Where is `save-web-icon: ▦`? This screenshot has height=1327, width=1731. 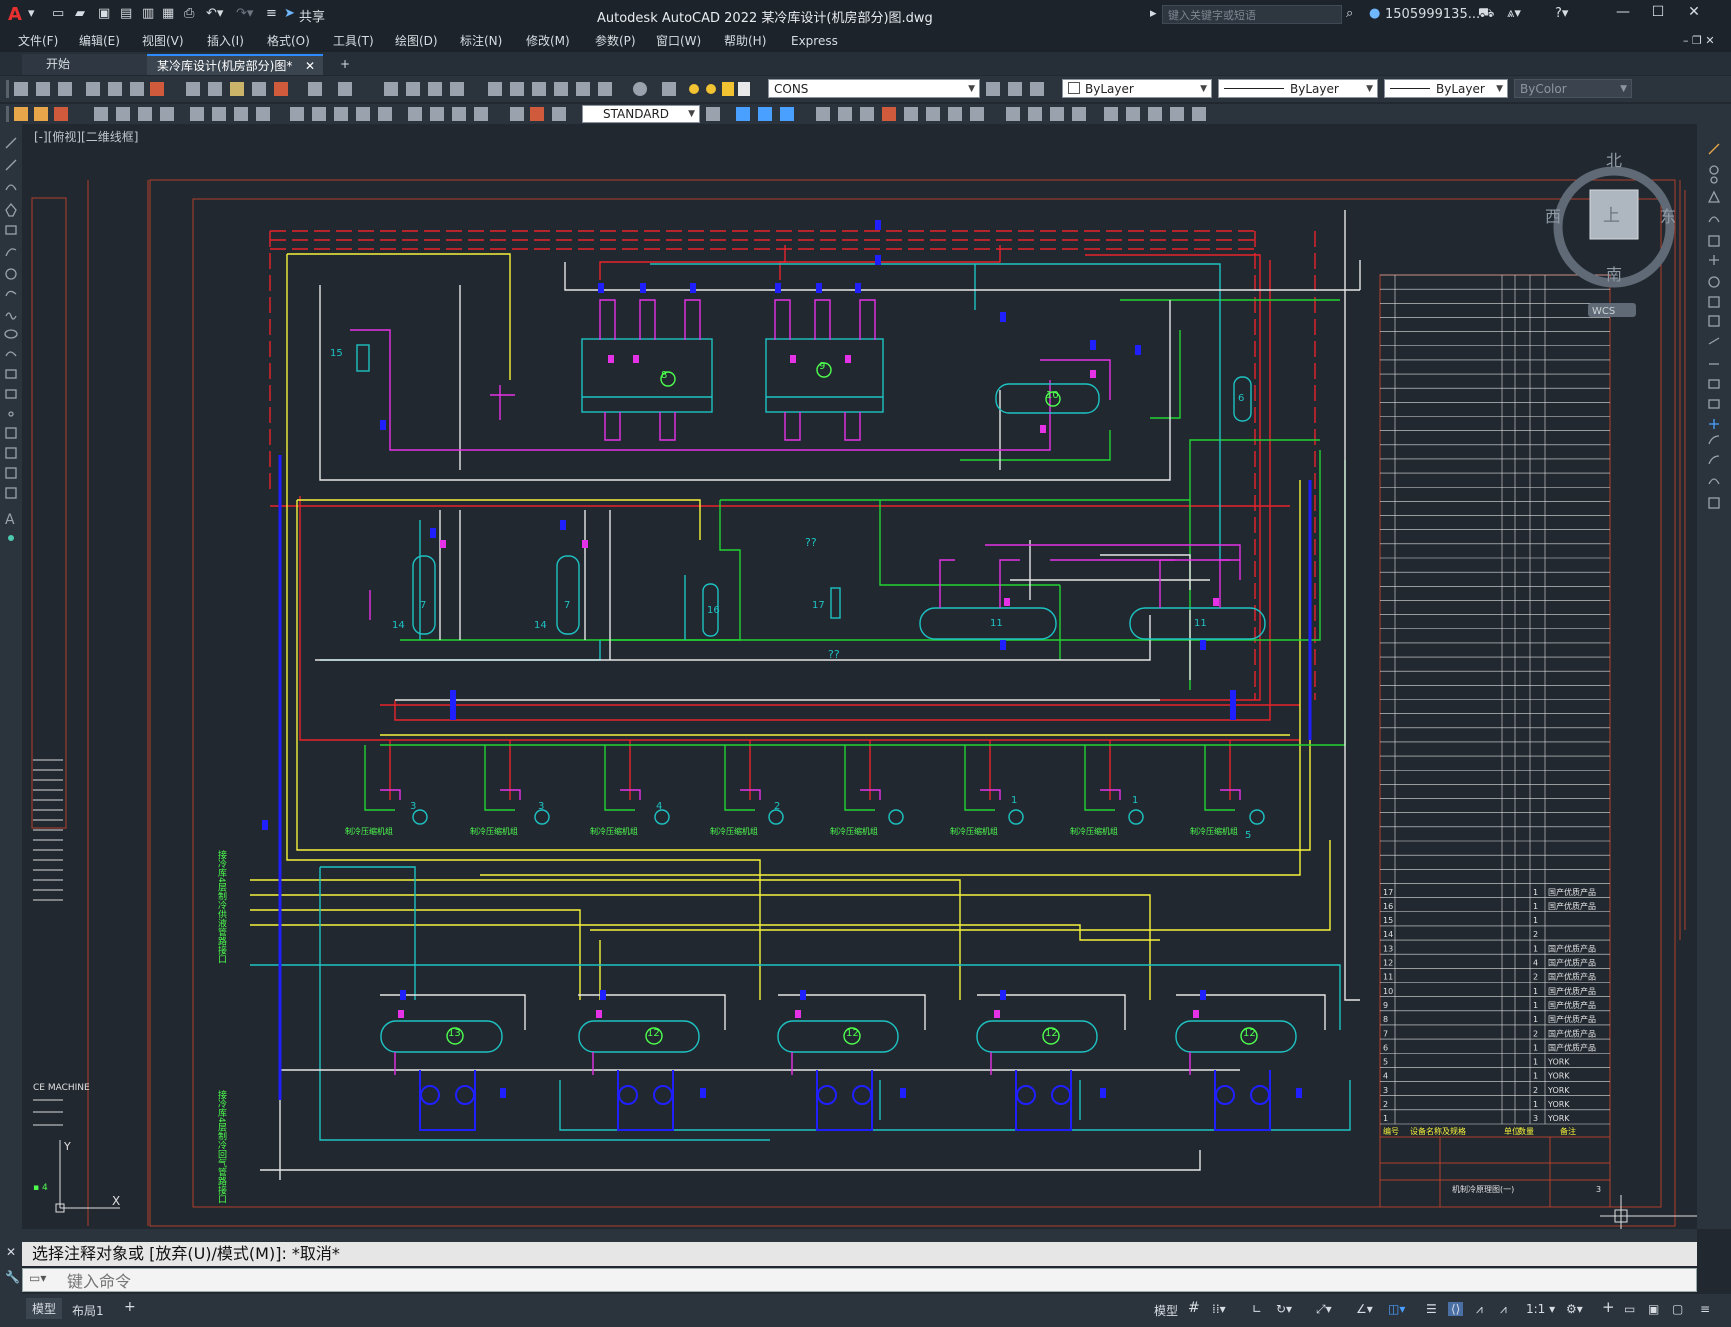
save-web-icon: ▦ is located at coordinates (168, 13).